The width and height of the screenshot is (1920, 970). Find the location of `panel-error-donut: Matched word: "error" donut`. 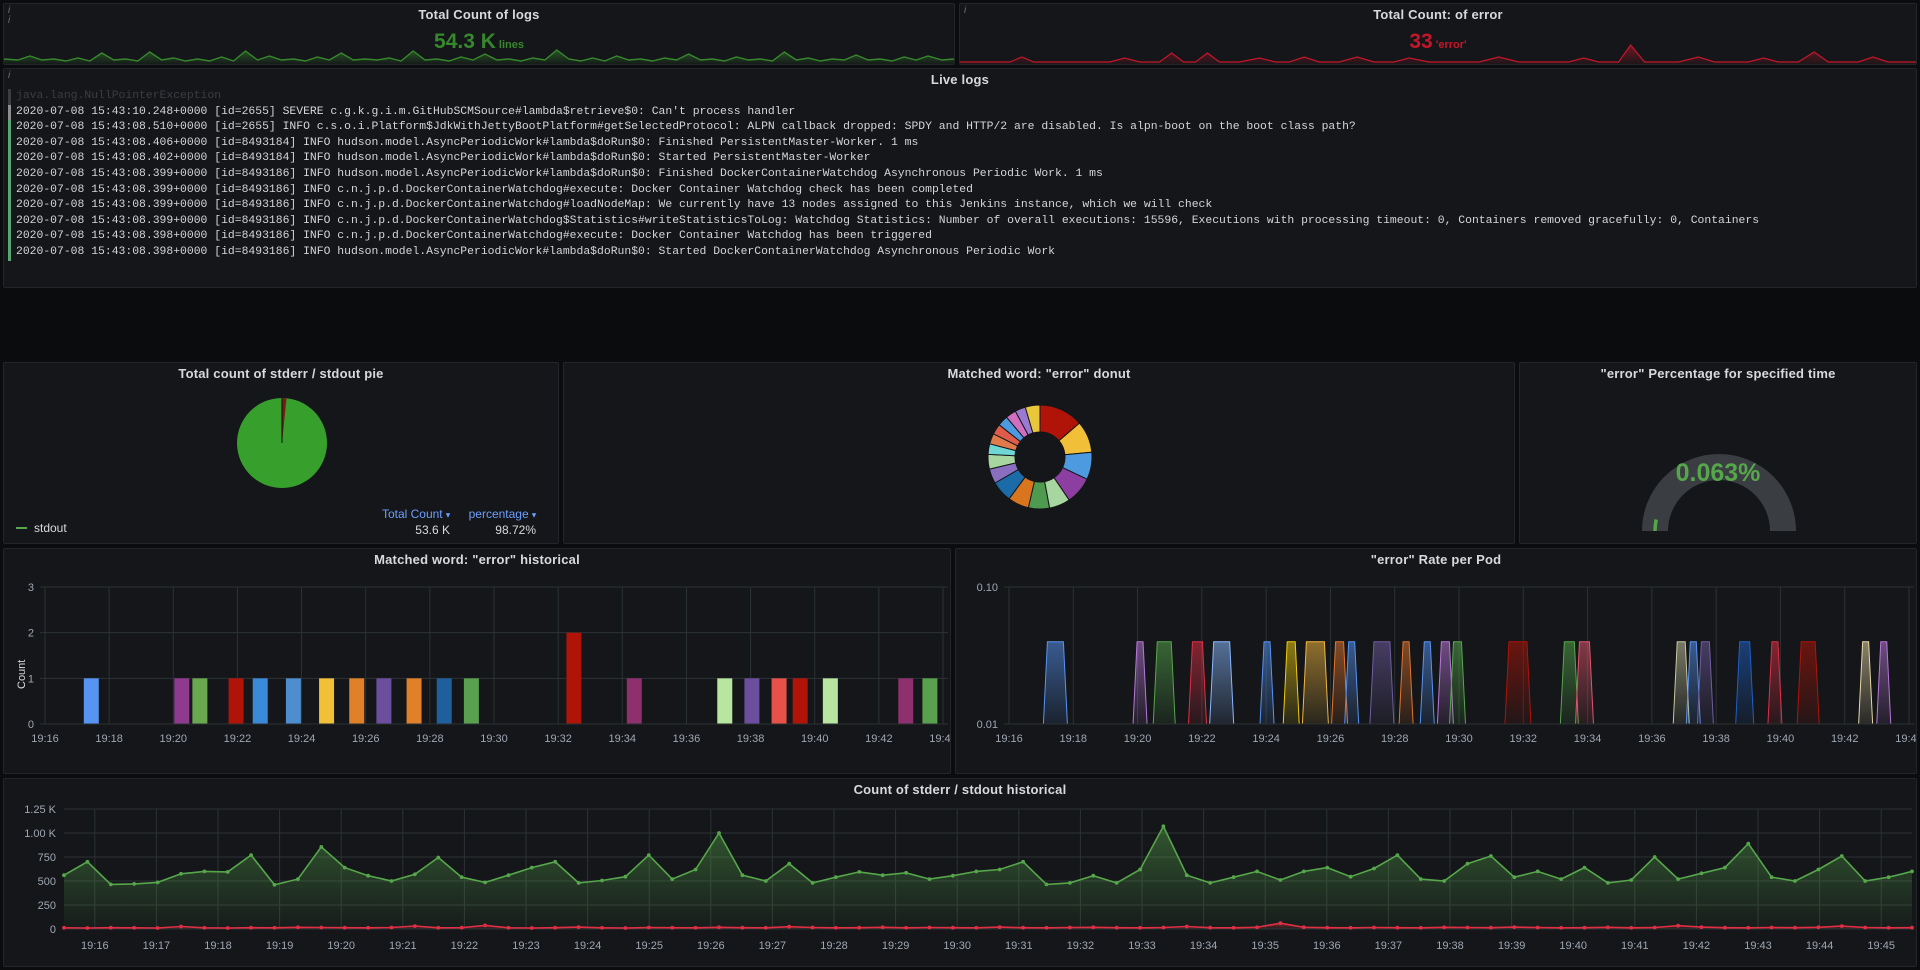

panel-error-donut: Matched word: "error" donut is located at coordinates (1039, 453).